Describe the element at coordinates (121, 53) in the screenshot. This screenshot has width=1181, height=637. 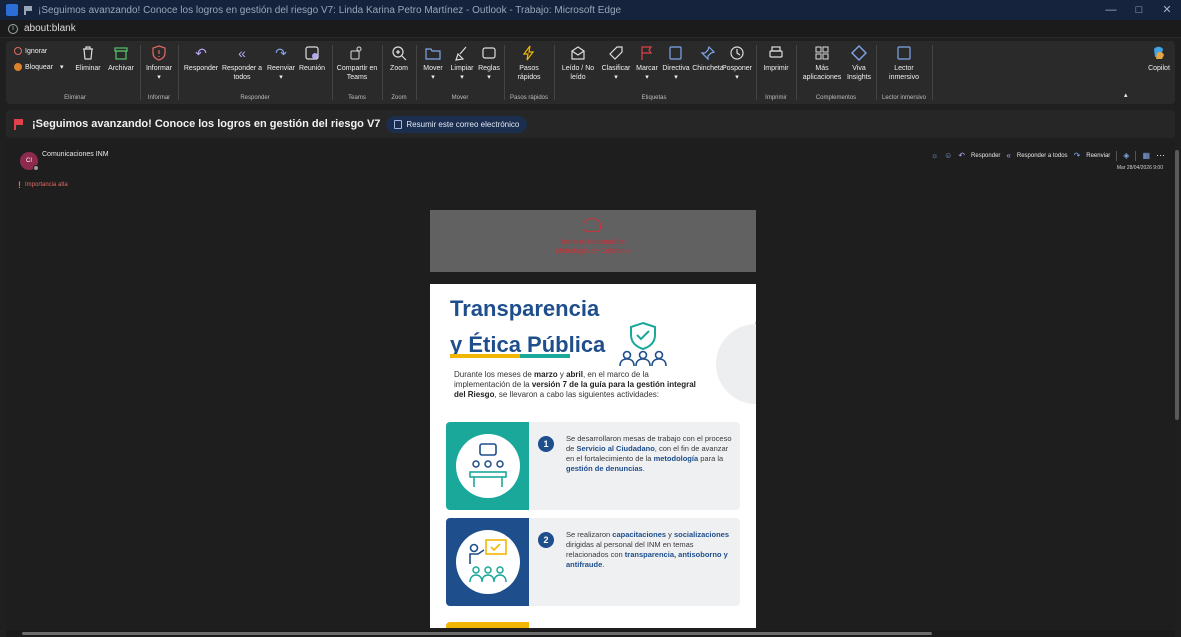
I see `archive-icon` at that location.